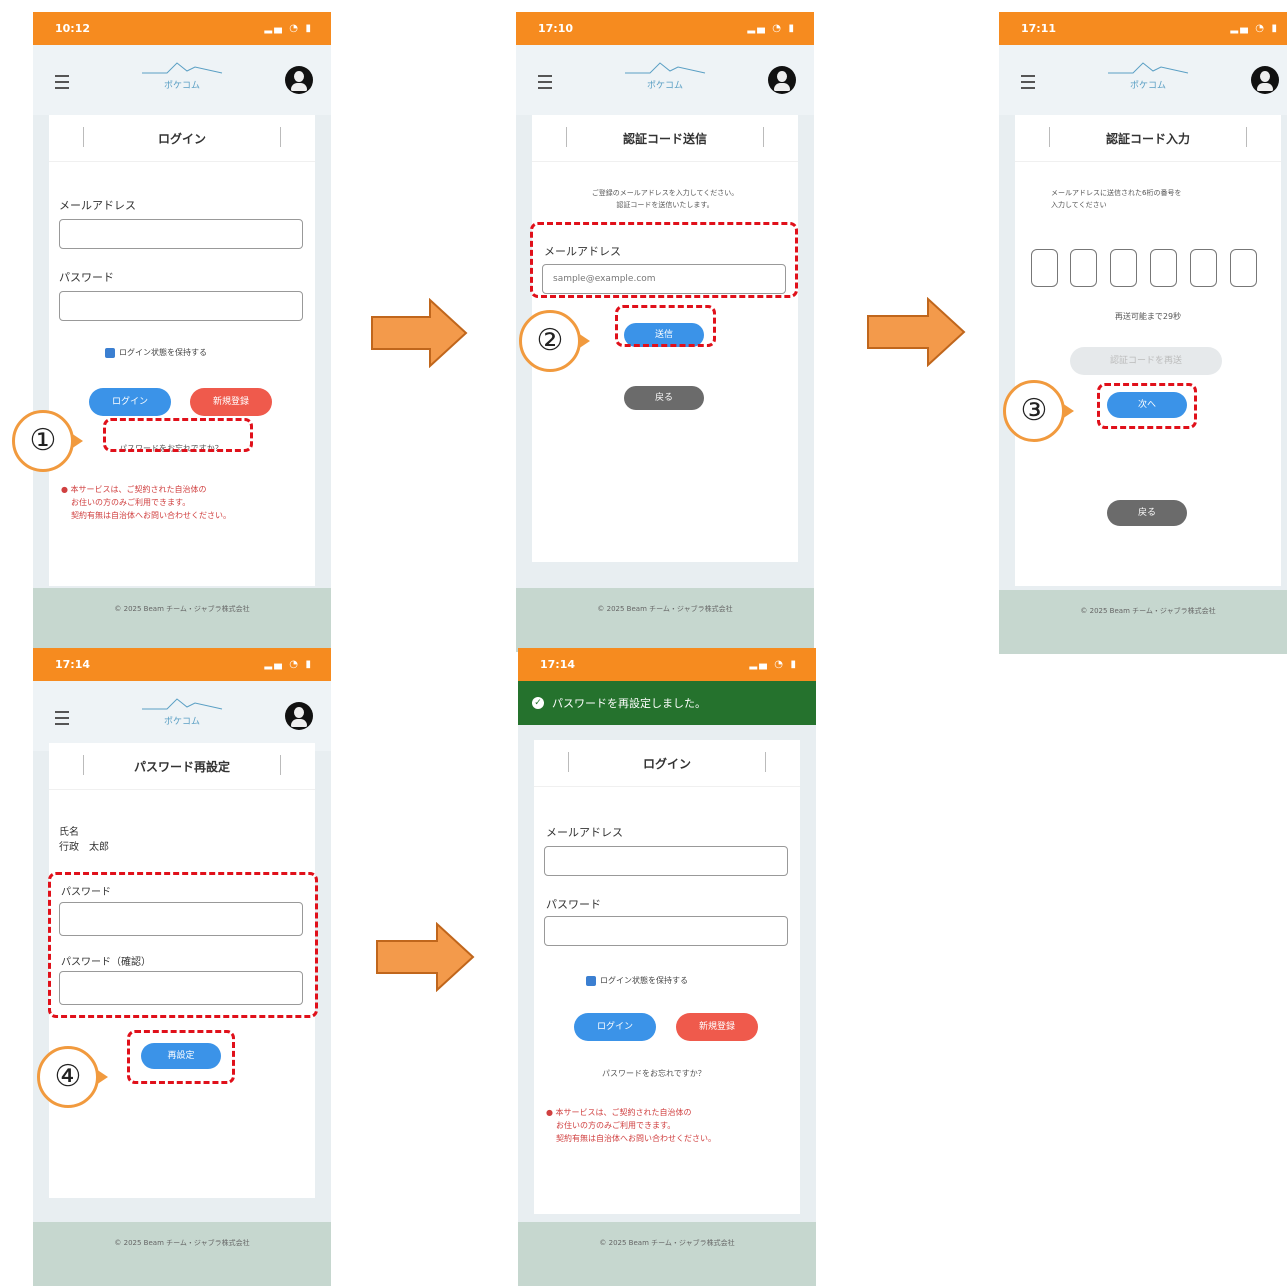 The image size is (1287, 1286). What do you see at coordinates (667, 703) in the screenshot?
I see `success-toast: ✓ パスワードを再設定しました。` at bounding box center [667, 703].